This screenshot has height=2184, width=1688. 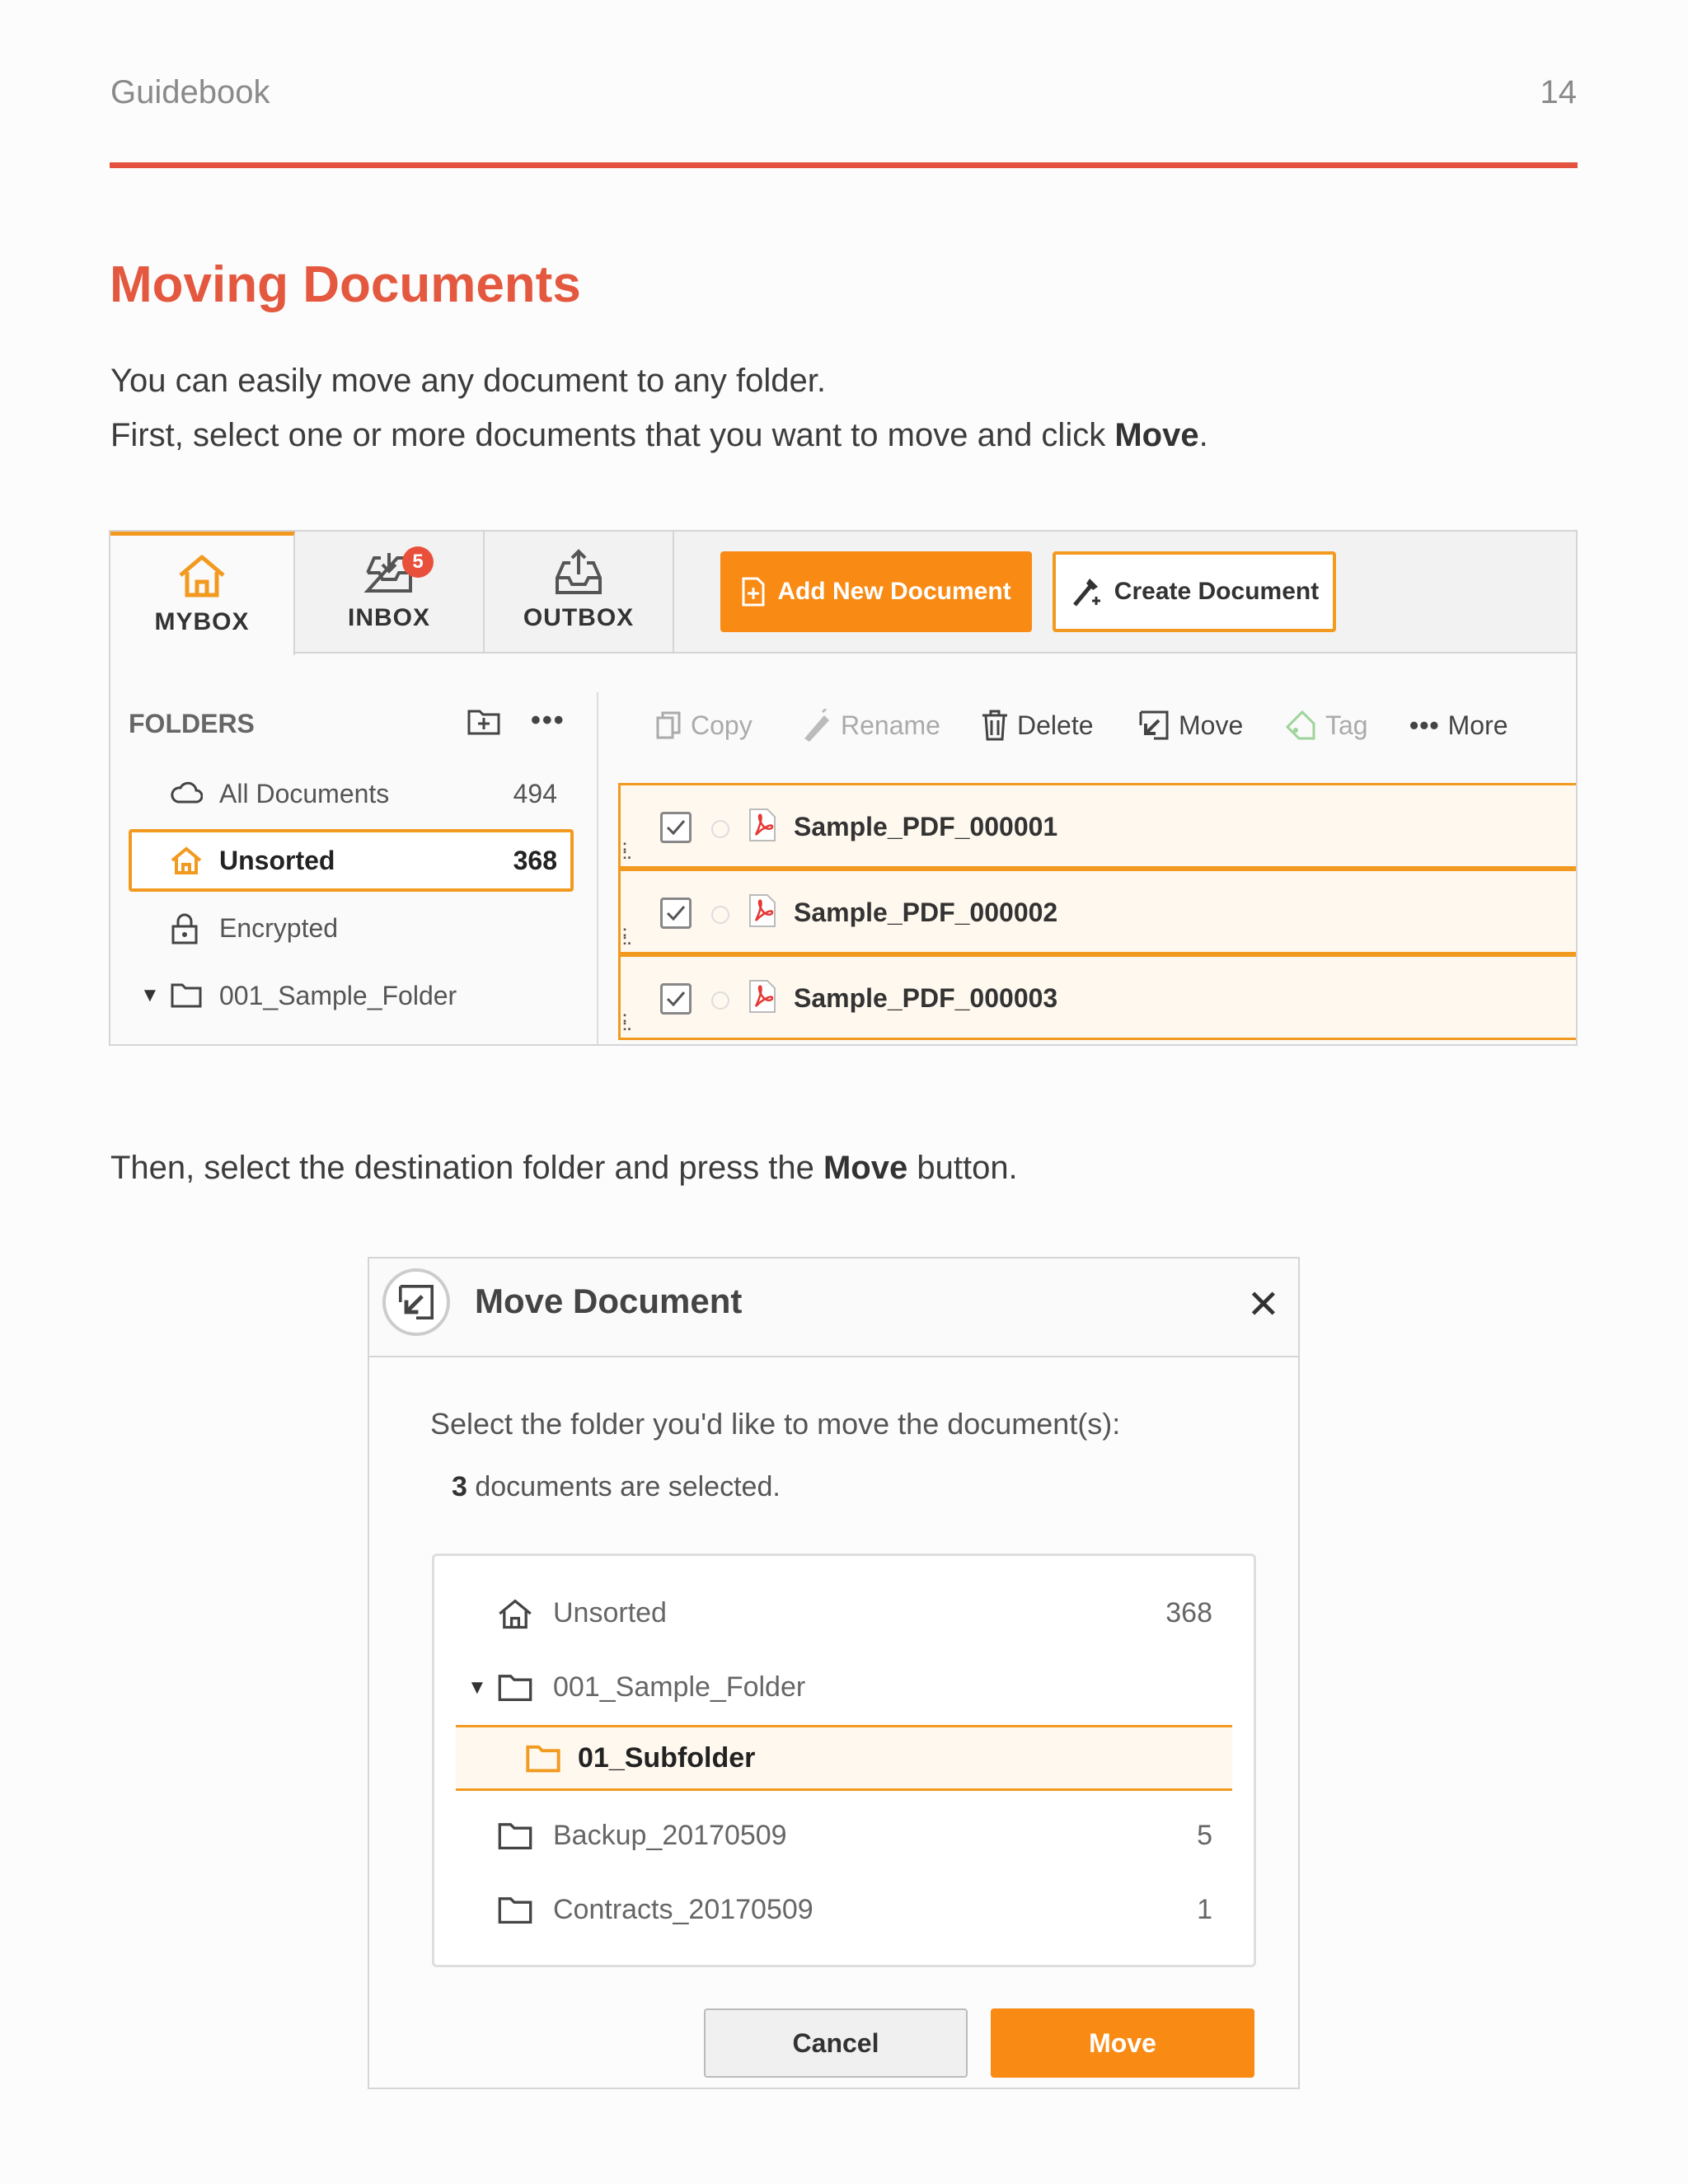 What do you see at coordinates (669, 725) in the screenshot?
I see `copy-icon` at bounding box center [669, 725].